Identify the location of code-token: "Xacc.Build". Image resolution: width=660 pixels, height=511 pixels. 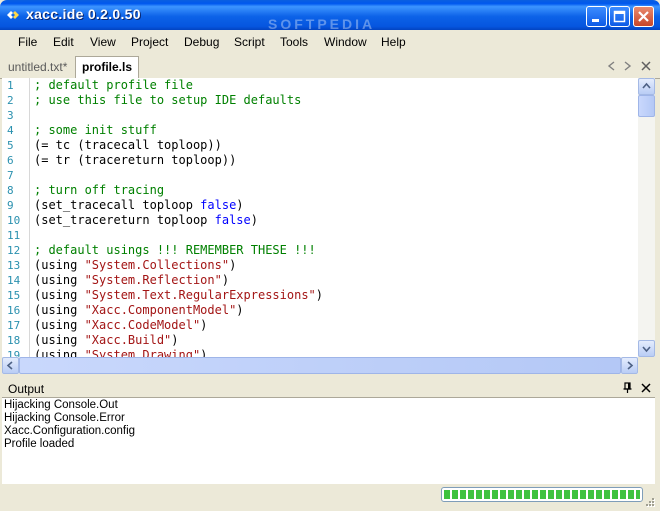
(128, 340).